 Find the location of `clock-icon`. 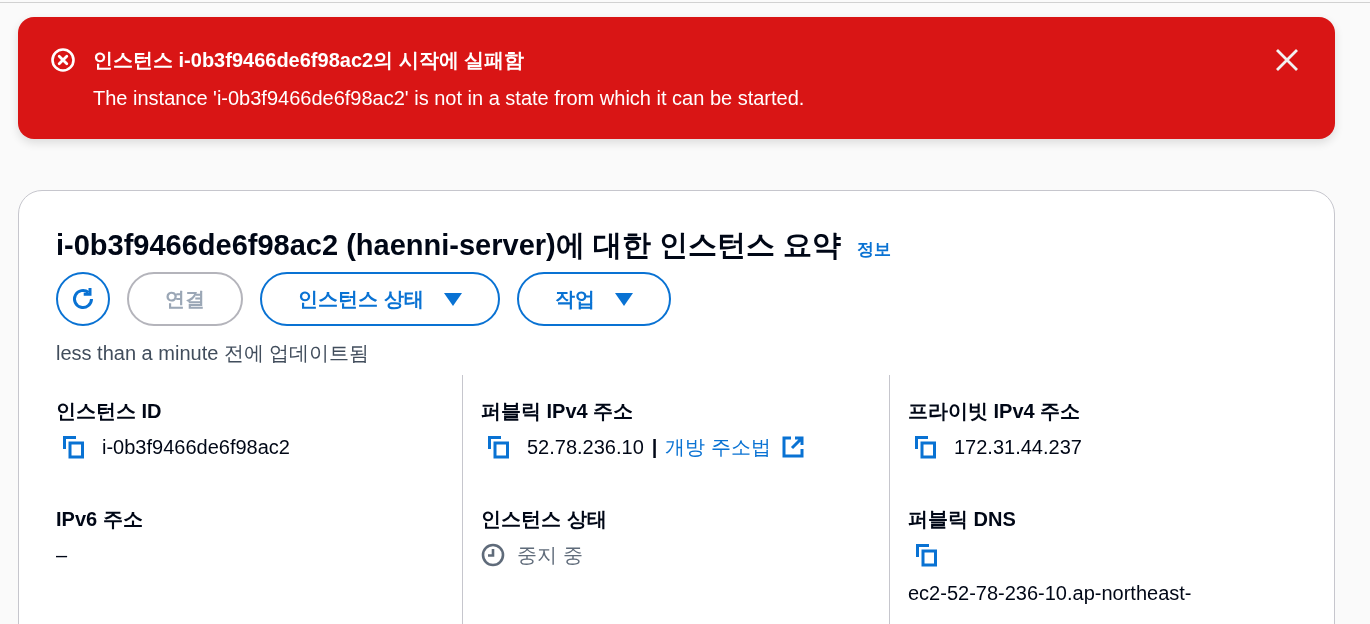

clock-icon is located at coordinates (493, 555).